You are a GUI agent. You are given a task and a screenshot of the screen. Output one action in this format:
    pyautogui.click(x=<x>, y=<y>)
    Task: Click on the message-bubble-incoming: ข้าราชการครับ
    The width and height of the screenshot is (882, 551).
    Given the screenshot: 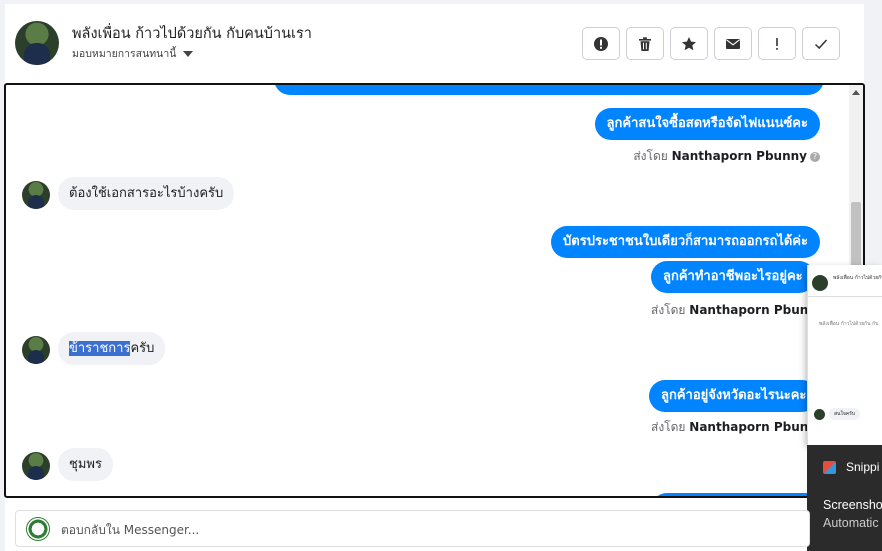 What is the action you would take?
    pyautogui.click(x=112, y=348)
    